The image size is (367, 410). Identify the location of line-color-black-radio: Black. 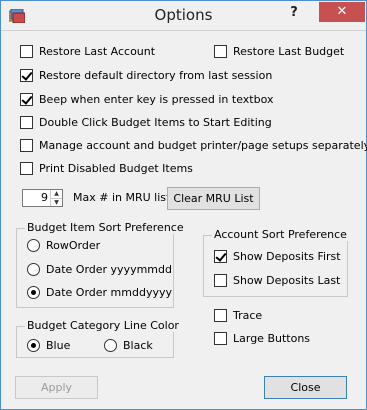
(128, 345).